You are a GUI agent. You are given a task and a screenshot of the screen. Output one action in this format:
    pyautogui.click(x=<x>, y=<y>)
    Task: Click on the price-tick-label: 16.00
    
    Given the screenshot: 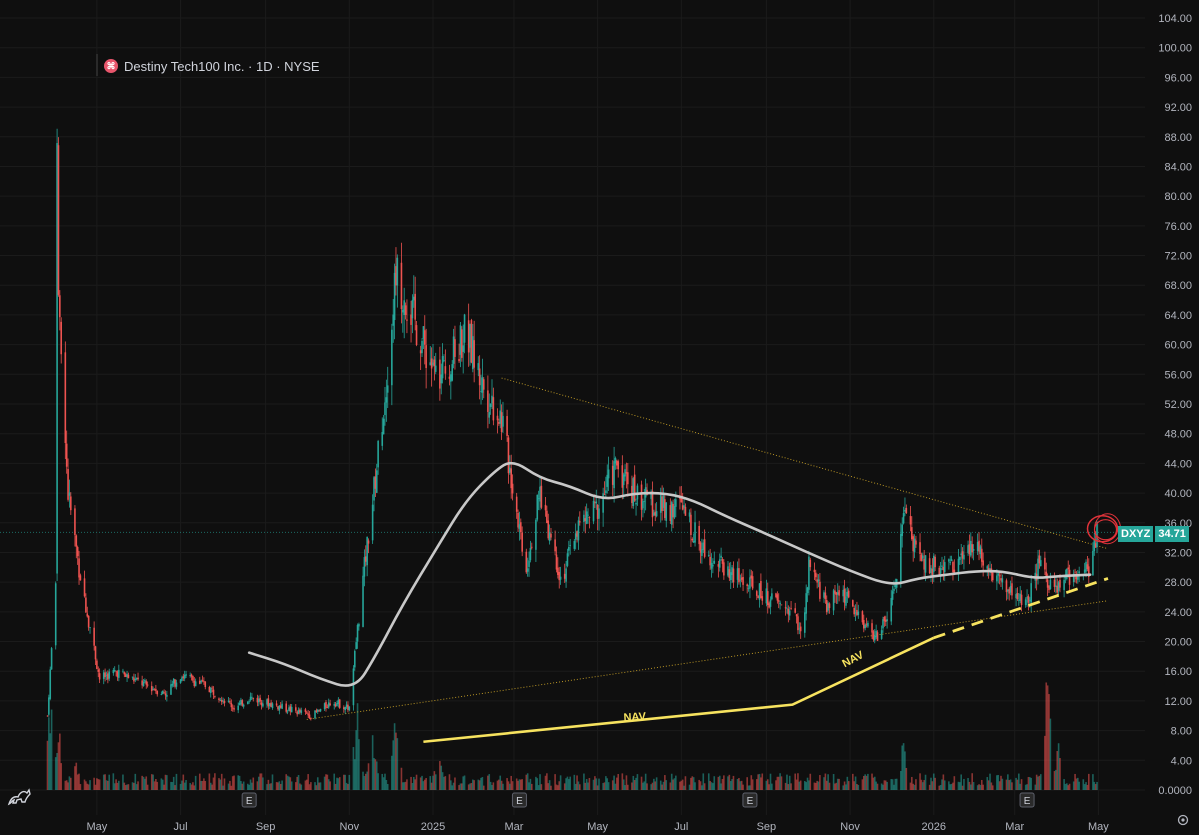 What is the action you would take?
    pyautogui.click(x=1178, y=672)
    